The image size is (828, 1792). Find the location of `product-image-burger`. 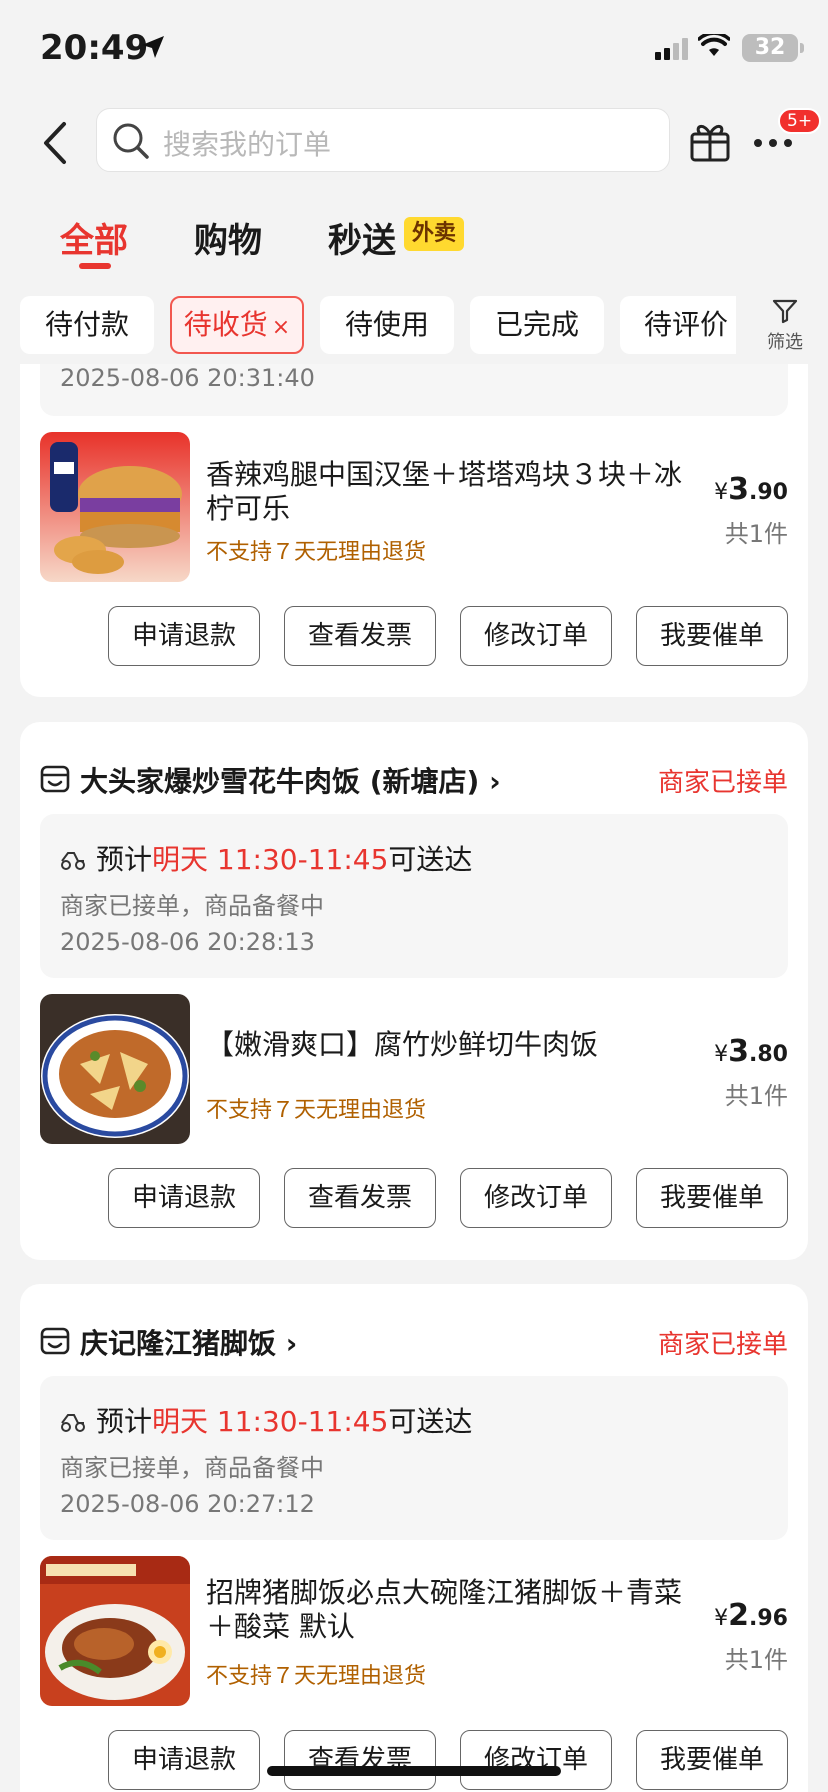

product-image-burger is located at coordinates (115, 507).